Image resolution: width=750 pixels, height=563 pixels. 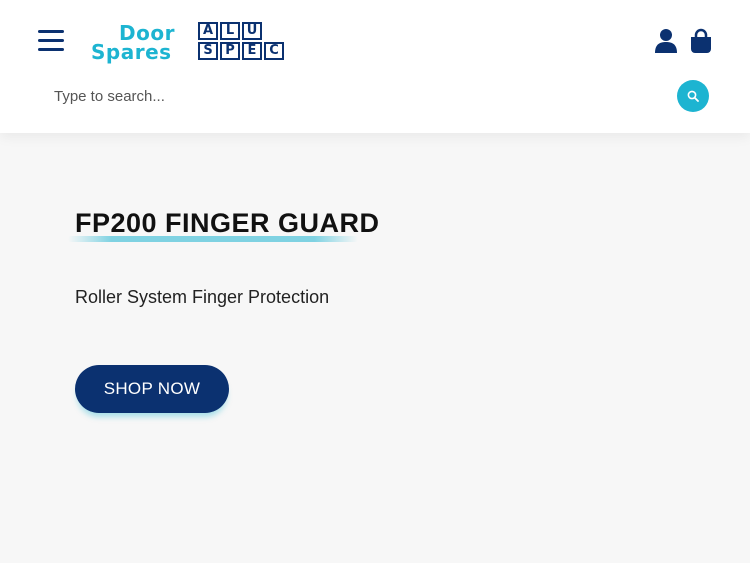 What do you see at coordinates (152, 389) in the screenshot?
I see `shop-now-button: SHOP NOW` at bounding box center [152, 389].